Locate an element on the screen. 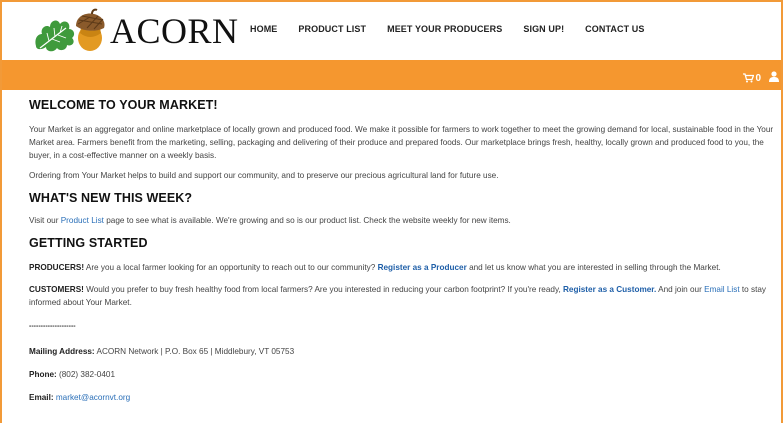  acorn-leaf-icon is located at coordinates (70, 30).